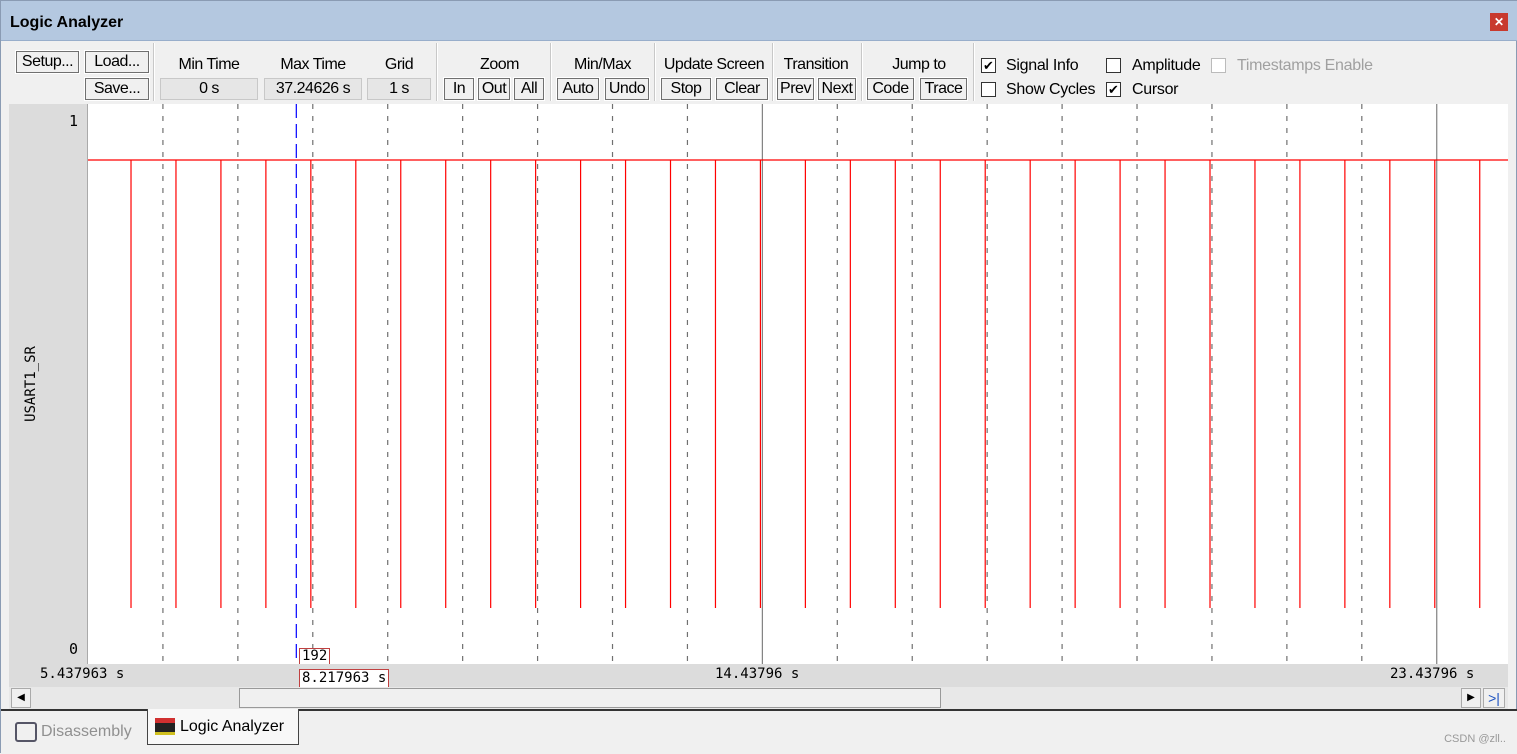 The height and width of the screenshot is (754, 1517). Describe the element at coordinates (759, 731) in the screenshot. I see `tab-bar: Disassembly Logic Analyzer CSDN @zll..` at that location.